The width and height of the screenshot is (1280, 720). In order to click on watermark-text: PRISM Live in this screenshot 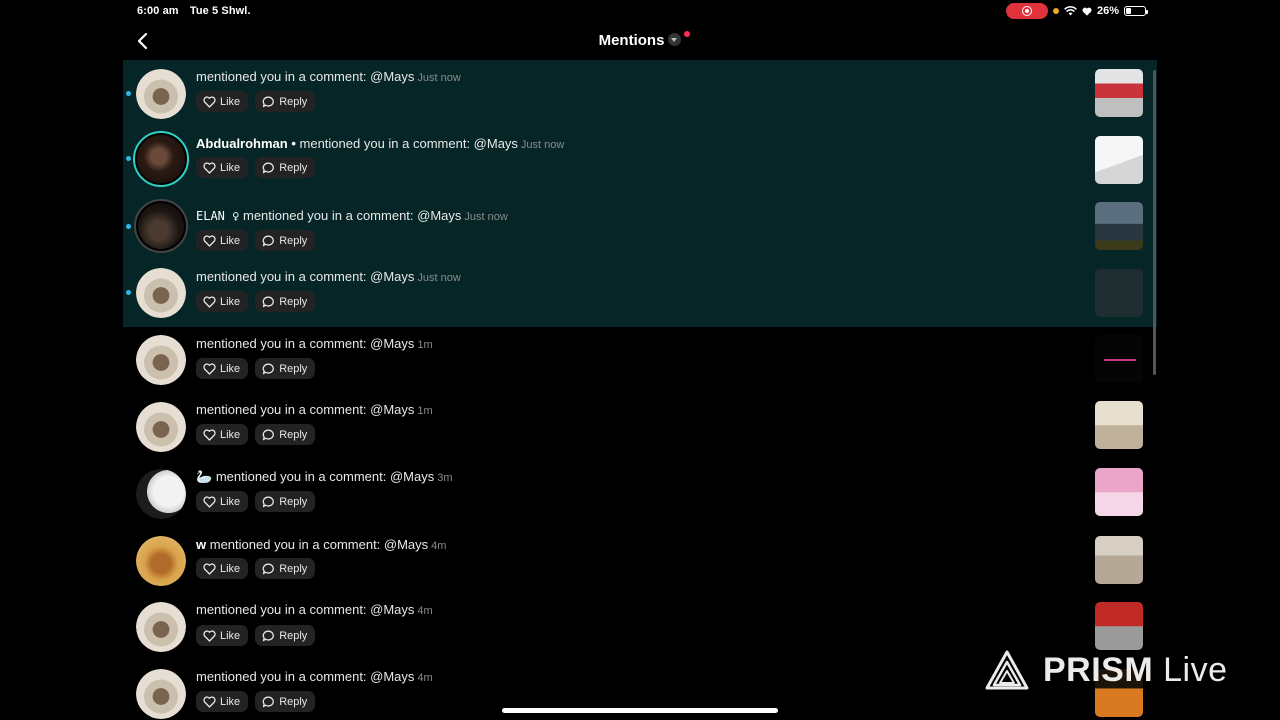, I will do `click(1135, 670)`.